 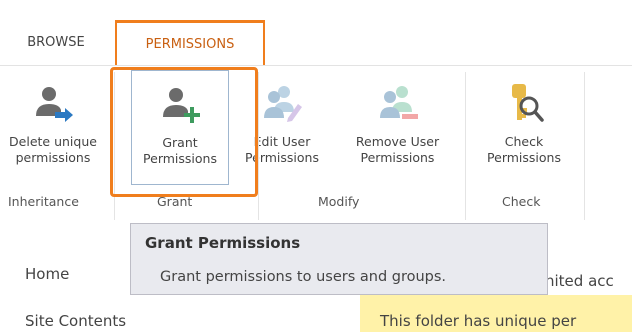 I want to click on key-magnifier-icon, so click(x=528, y=103).